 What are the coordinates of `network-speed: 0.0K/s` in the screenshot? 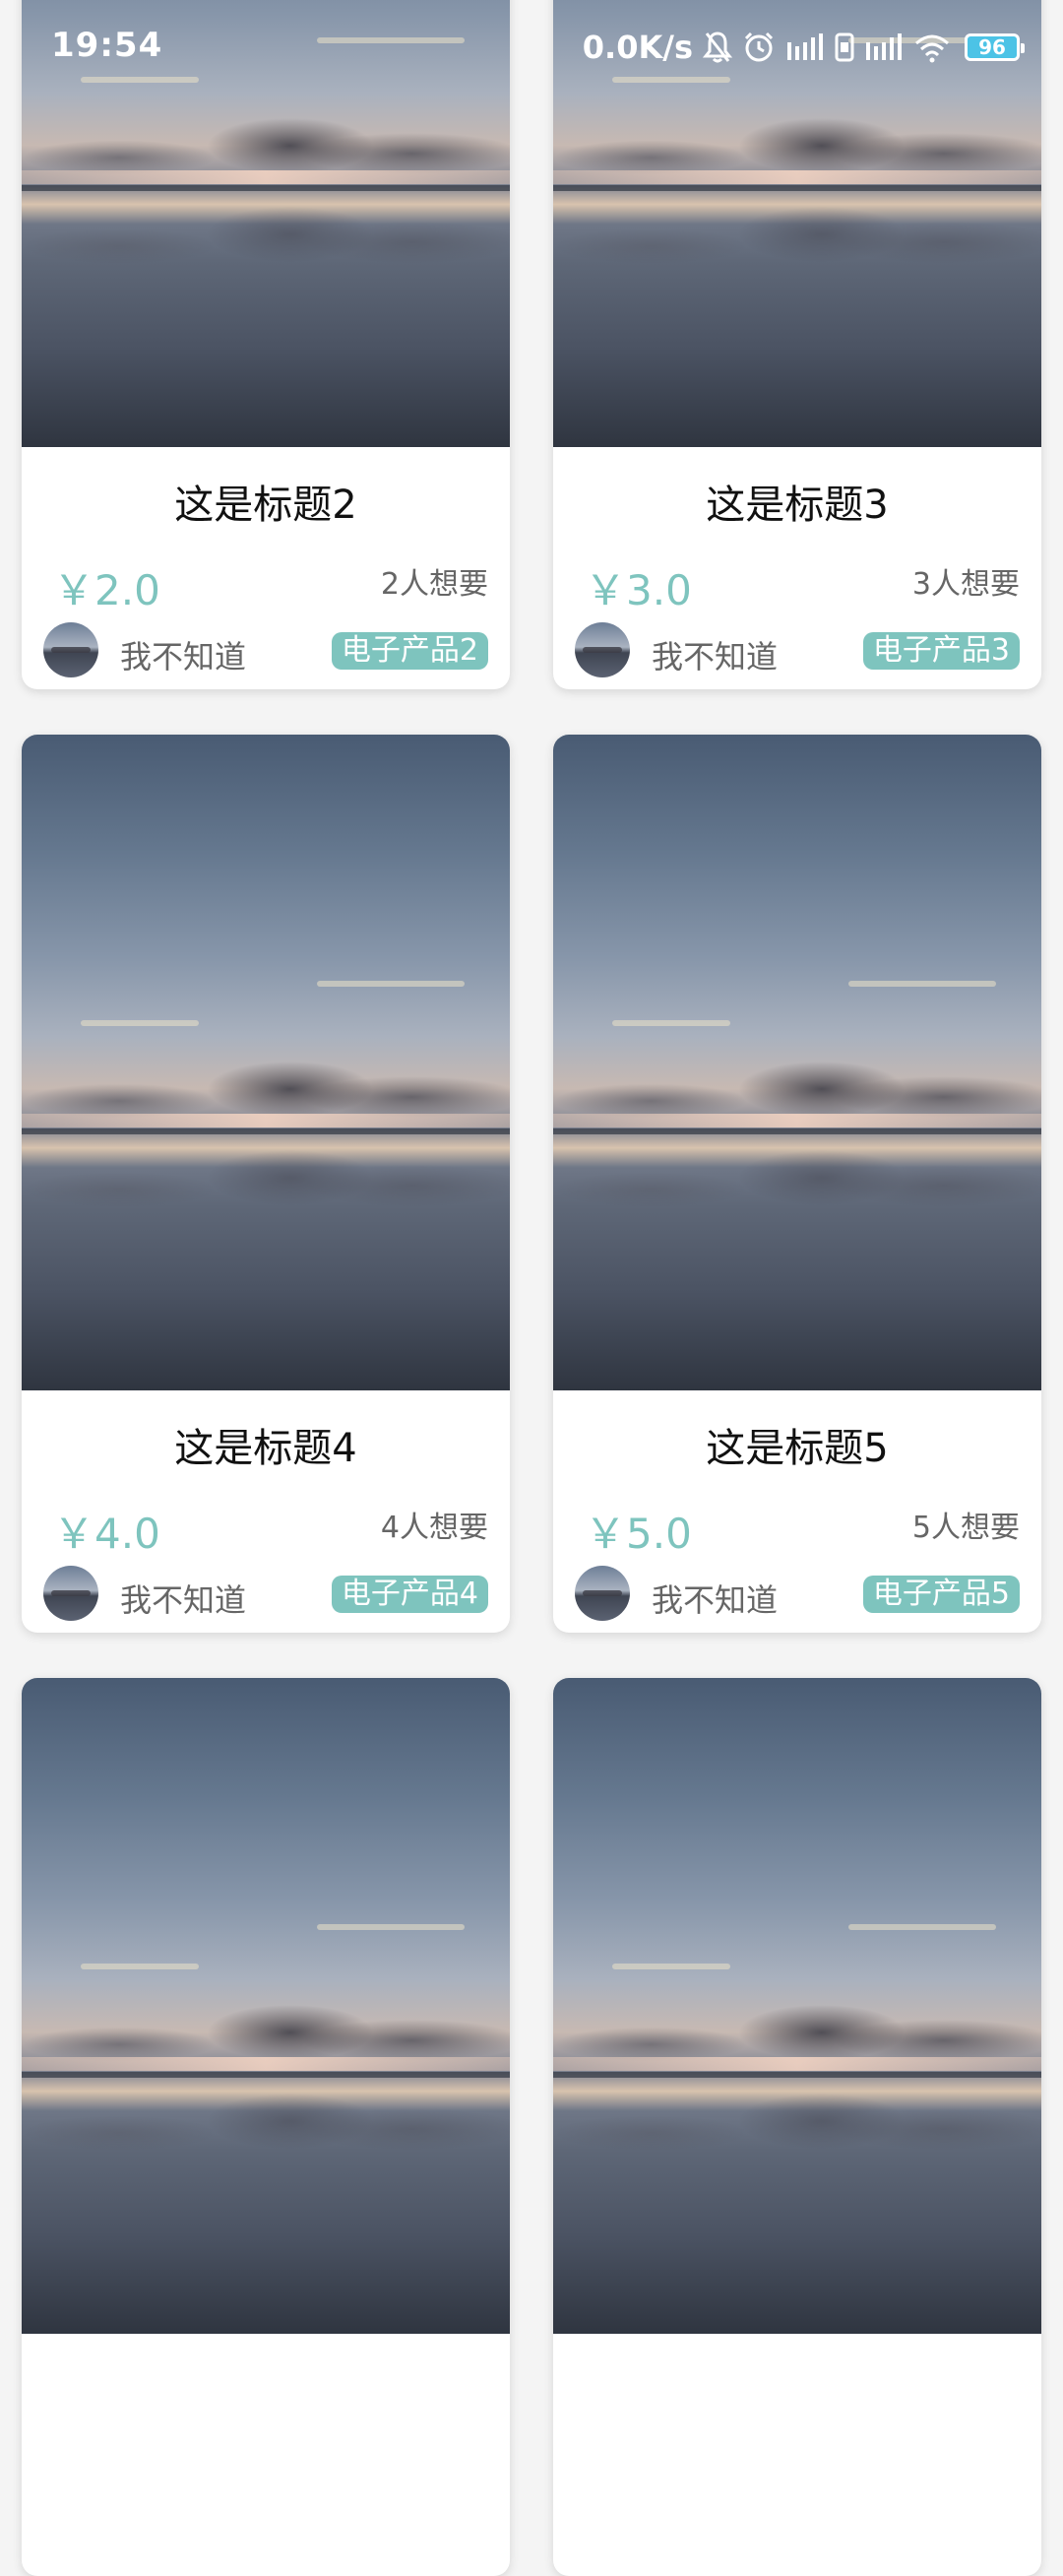 It's located at (637, 47).